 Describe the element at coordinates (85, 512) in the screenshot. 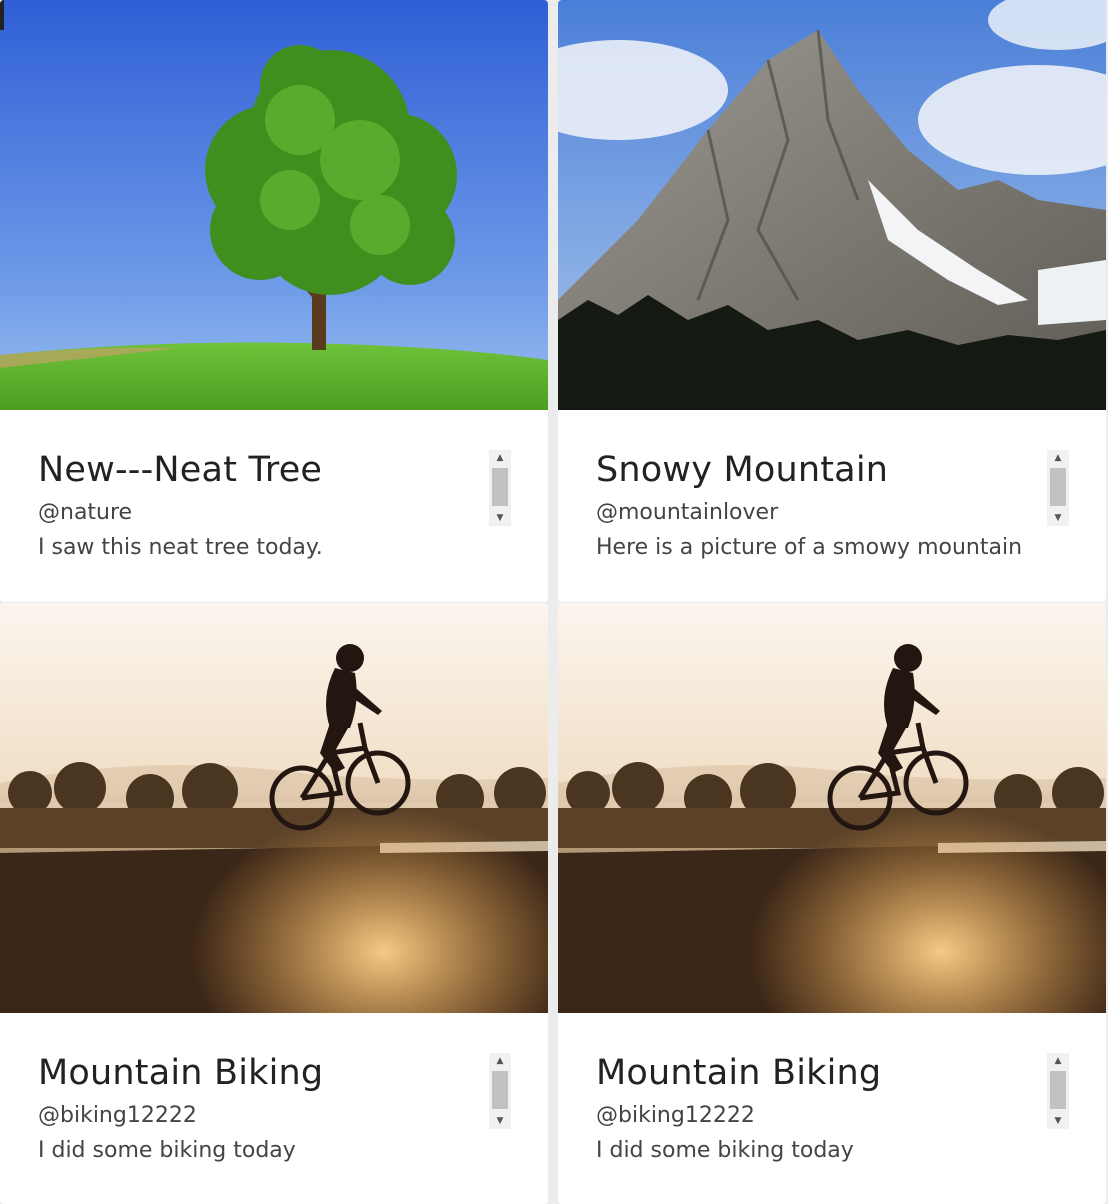

I see `post-handle: @nature` at that location.